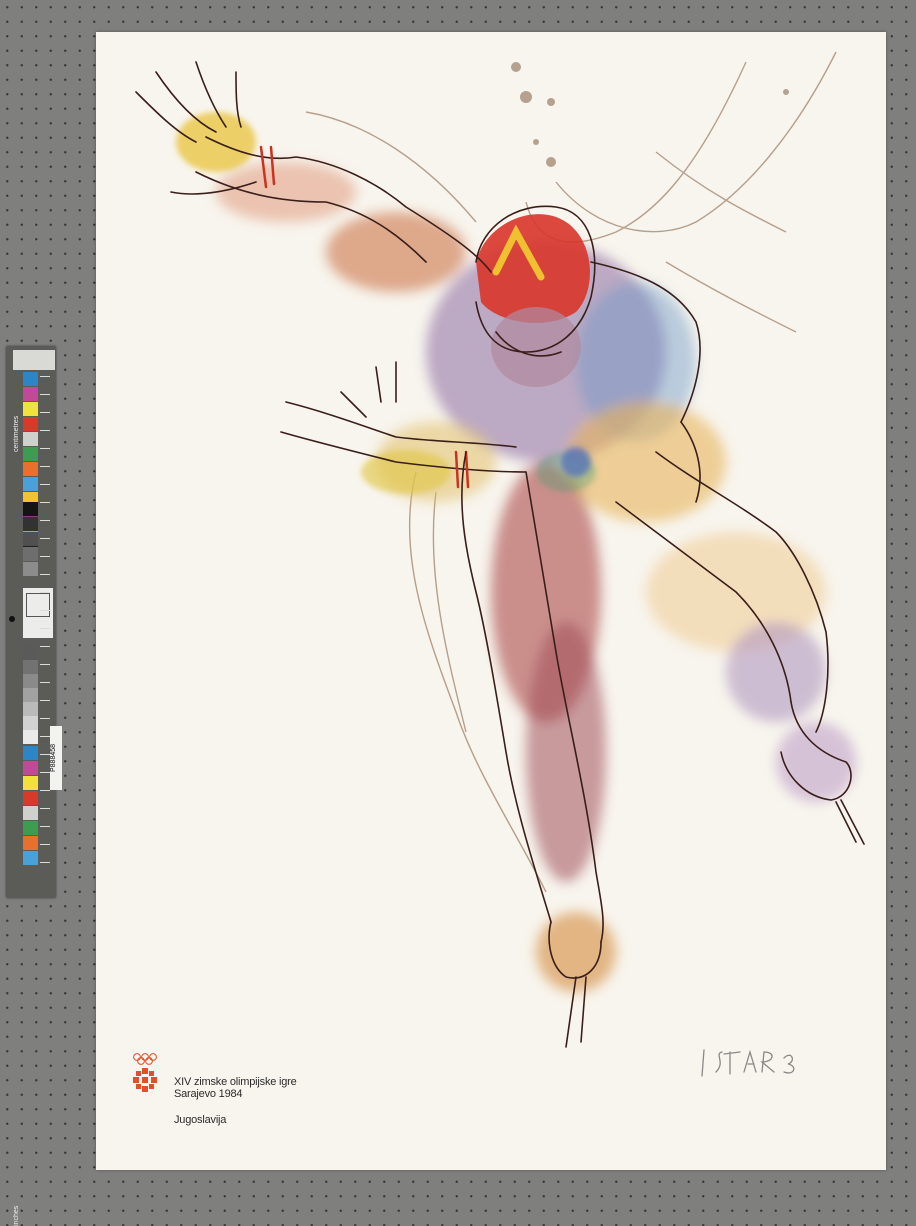  What do you see at coordinates (145, 1072) in the screenshot?
I see `olympic-emblem` at bounding box center [145, 1072].